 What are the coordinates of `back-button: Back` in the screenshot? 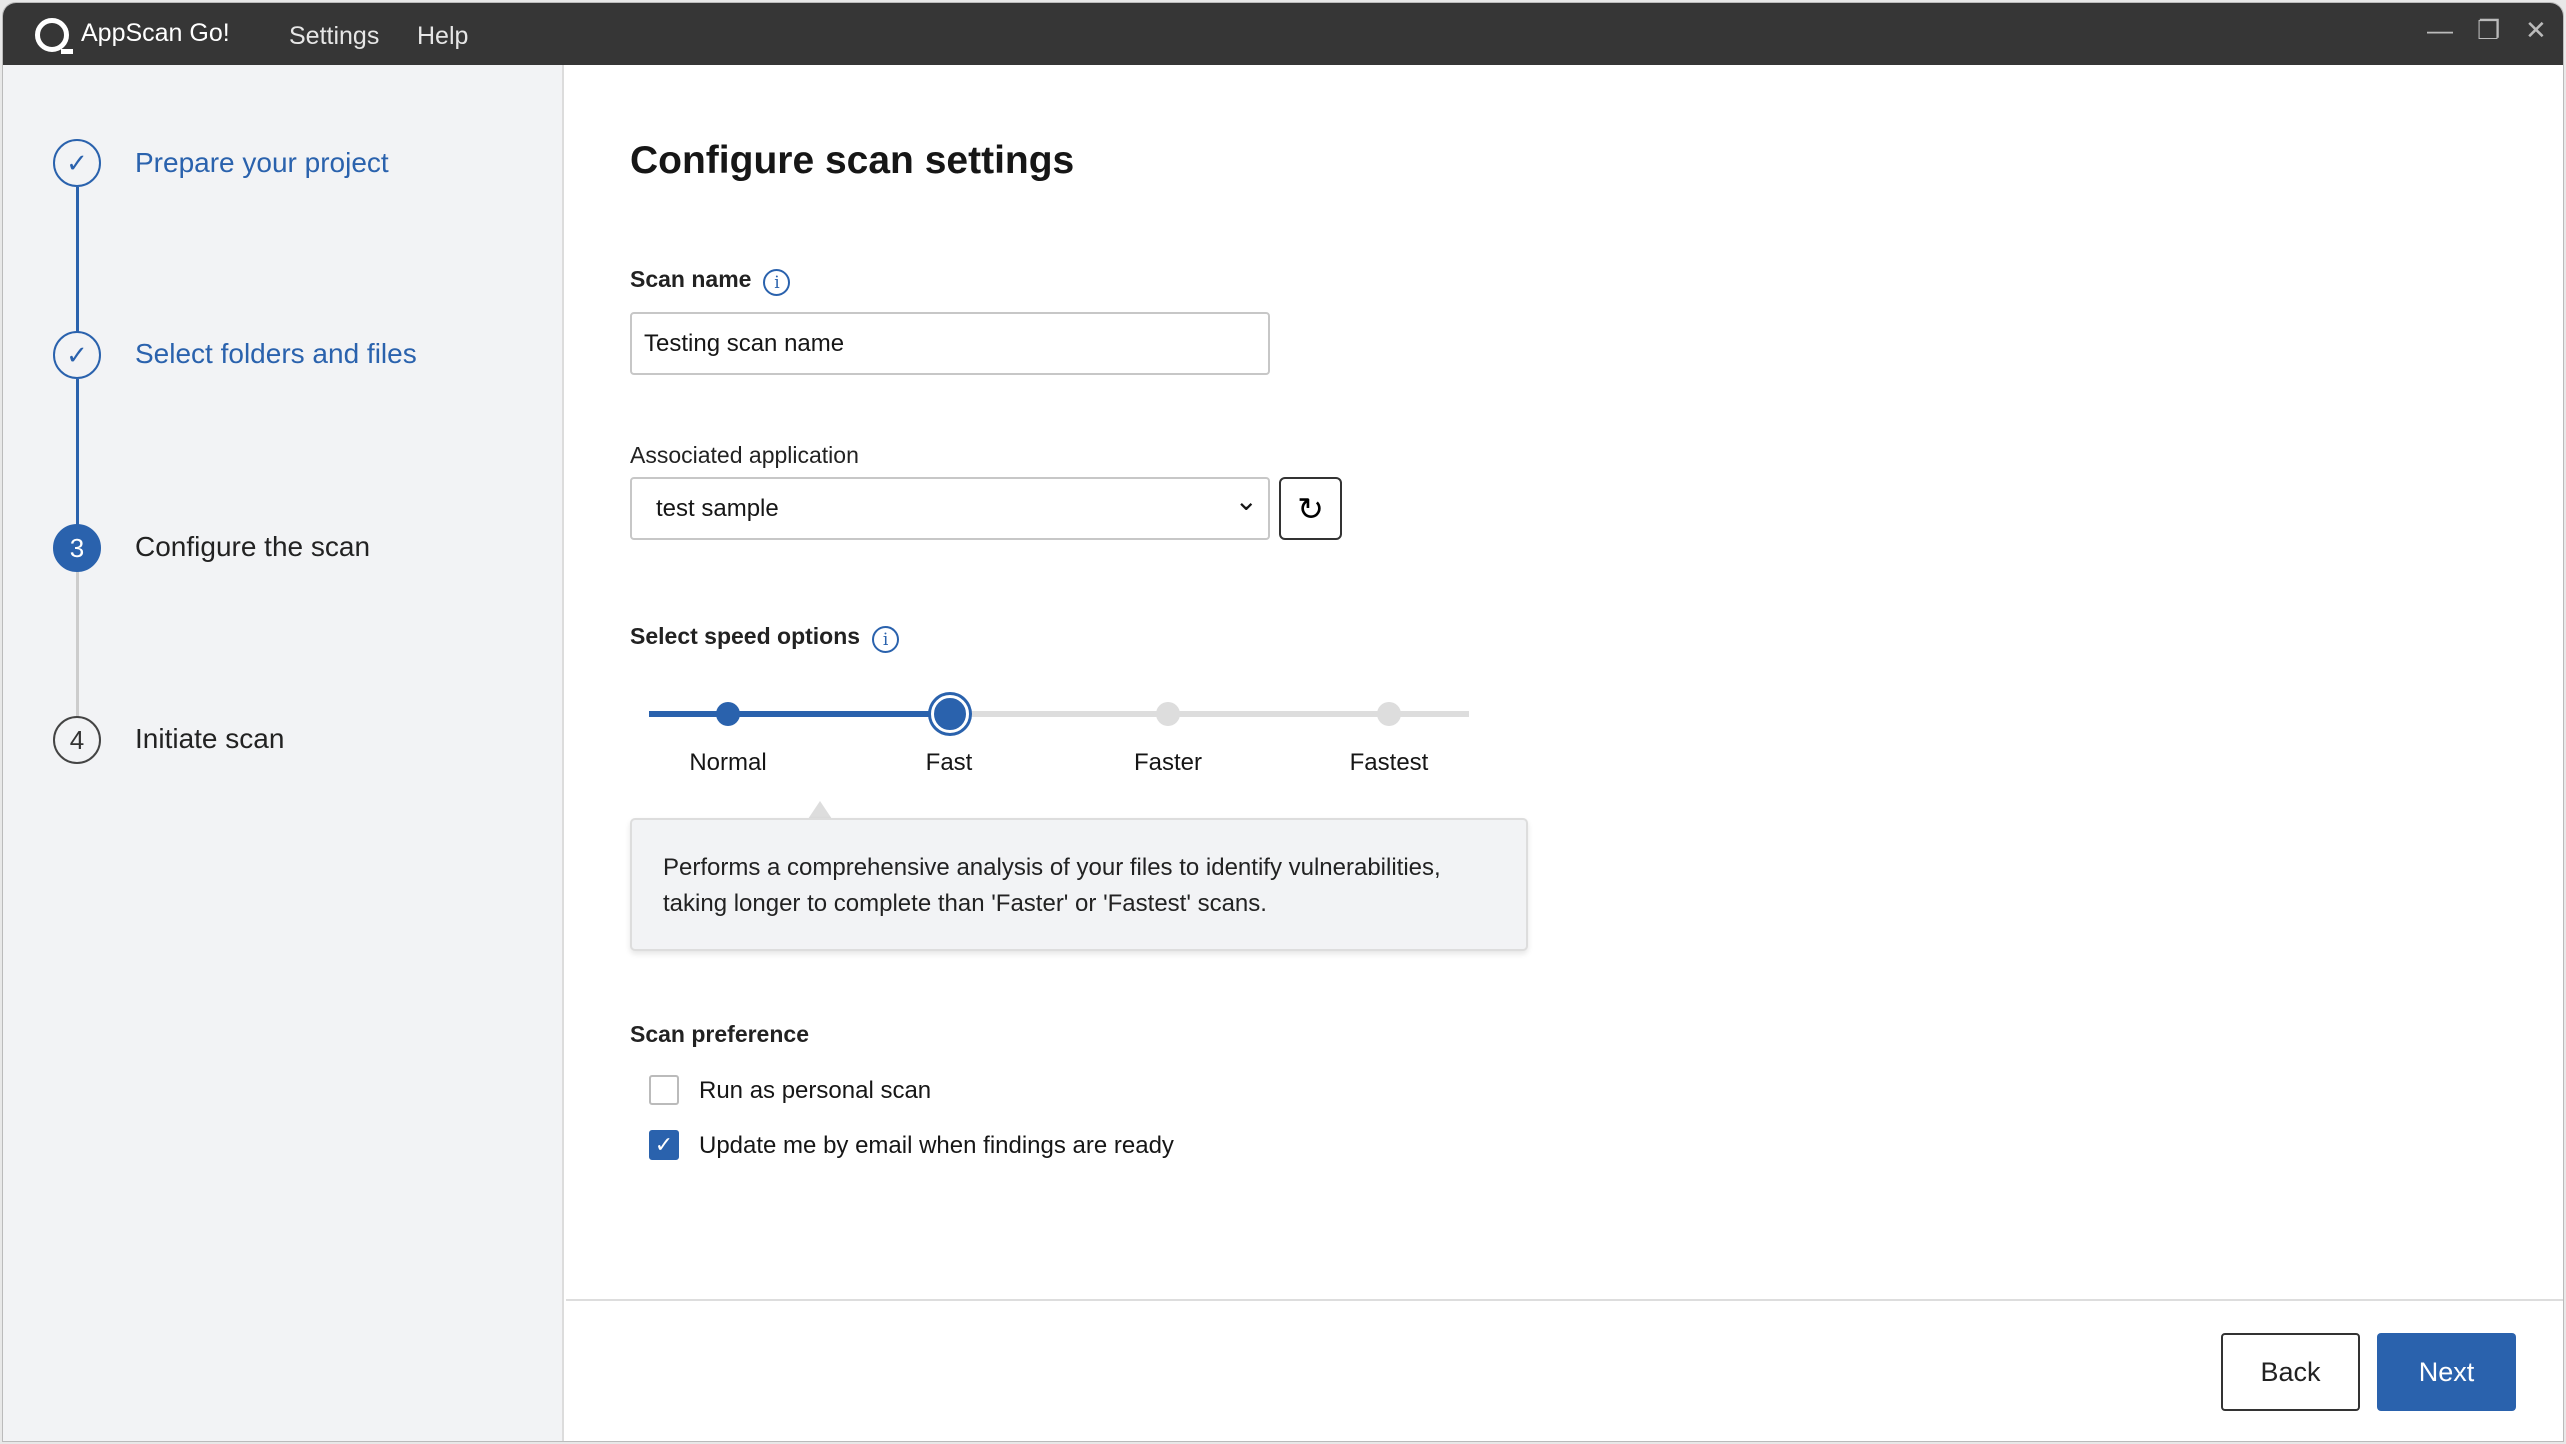 It's located at (2290, 1372).